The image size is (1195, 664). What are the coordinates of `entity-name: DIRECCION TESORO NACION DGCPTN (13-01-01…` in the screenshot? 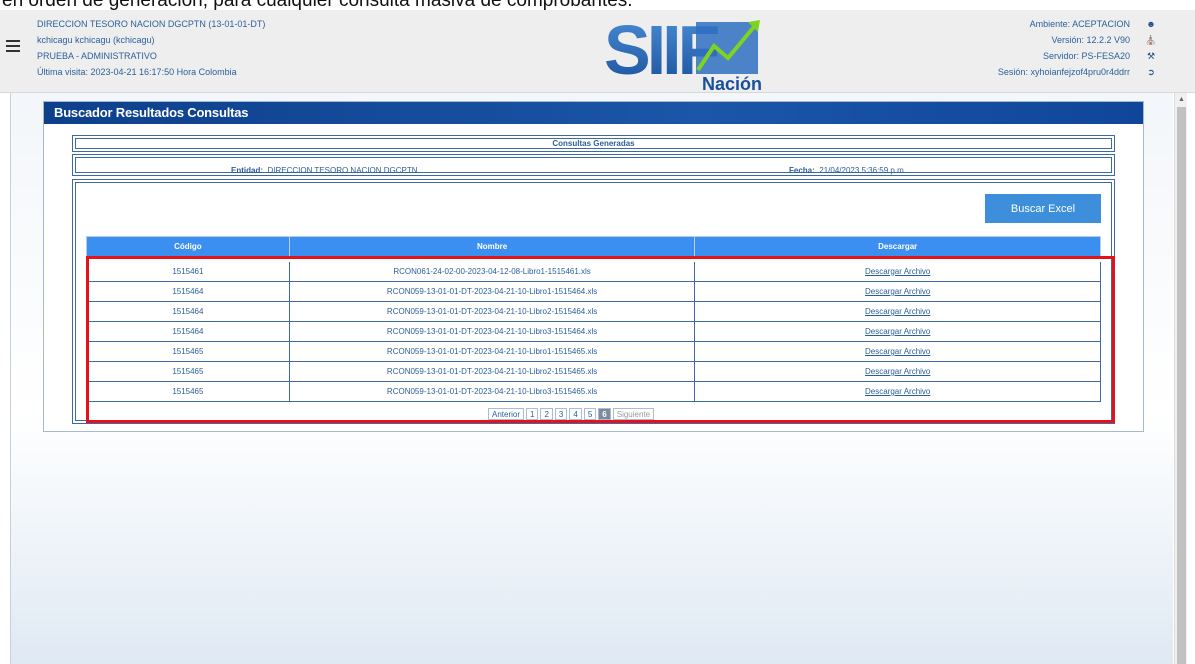 It's located at (151, 24).